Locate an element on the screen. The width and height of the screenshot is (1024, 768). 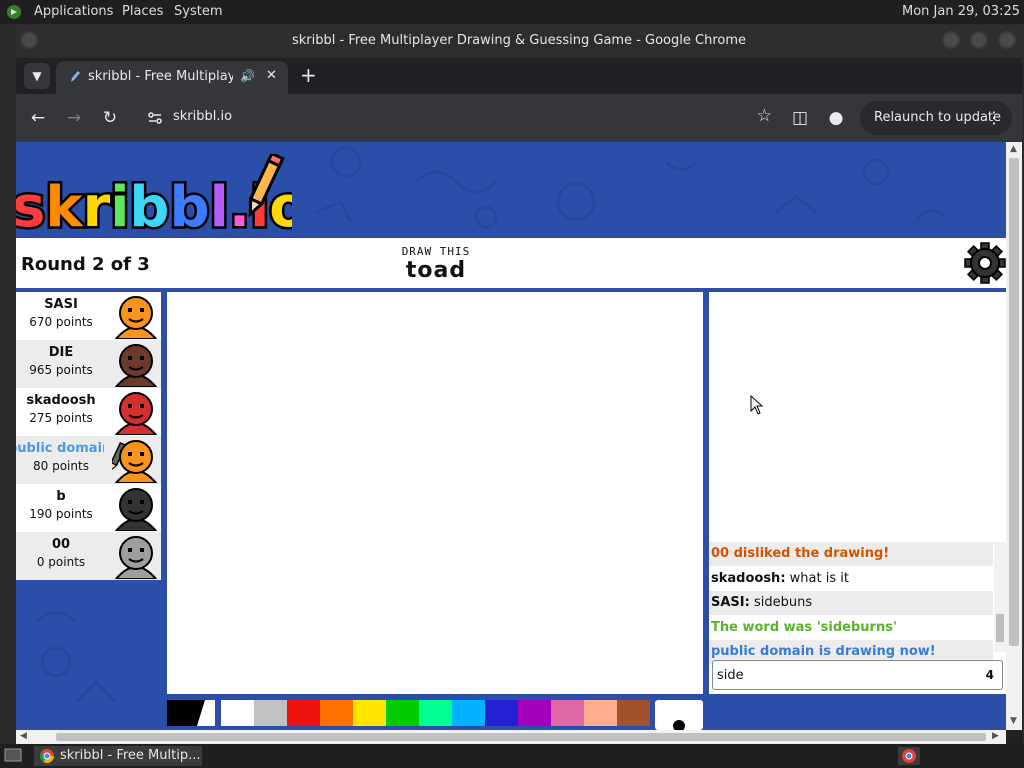
chrome-icon is located at coordinates (47, 756).